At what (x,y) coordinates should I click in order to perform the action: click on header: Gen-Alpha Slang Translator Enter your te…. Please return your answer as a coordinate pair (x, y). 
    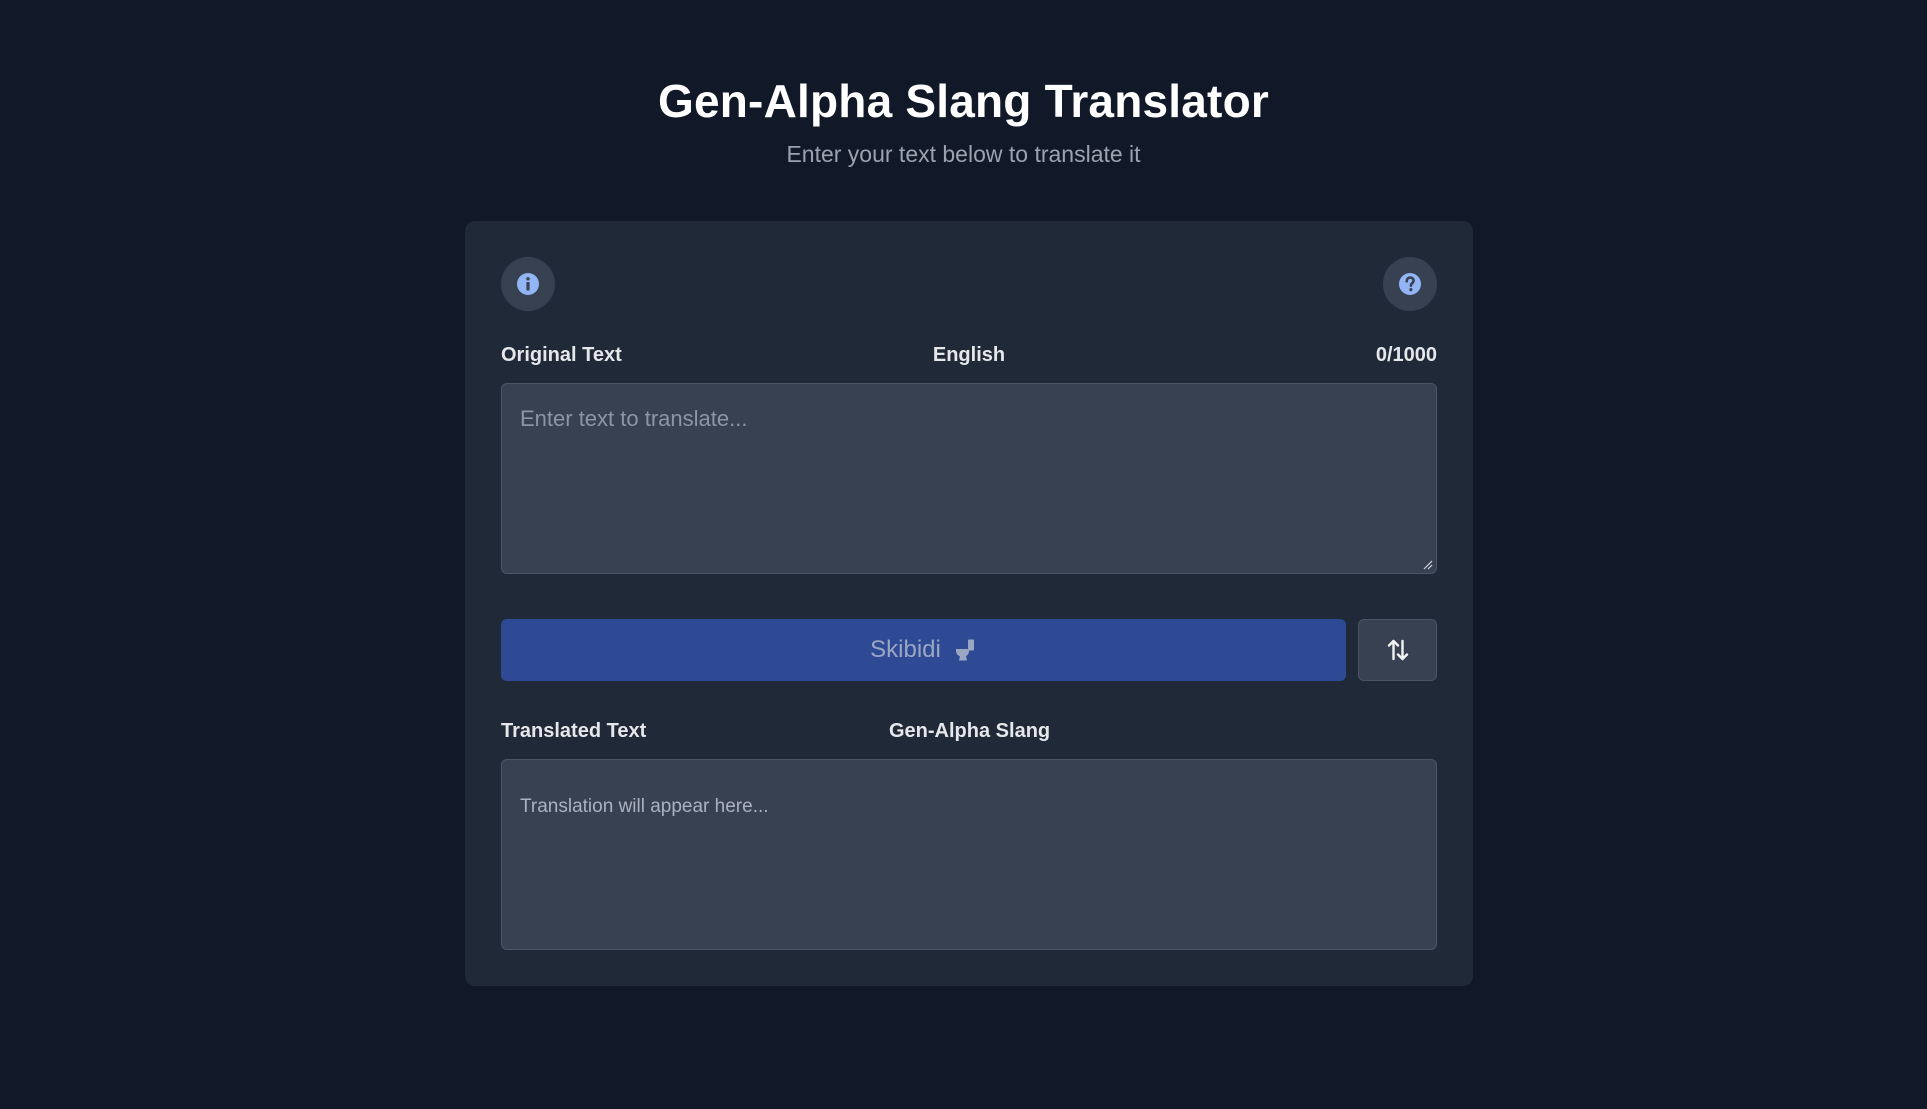
    Looking at the image, I should click on (963, 121).